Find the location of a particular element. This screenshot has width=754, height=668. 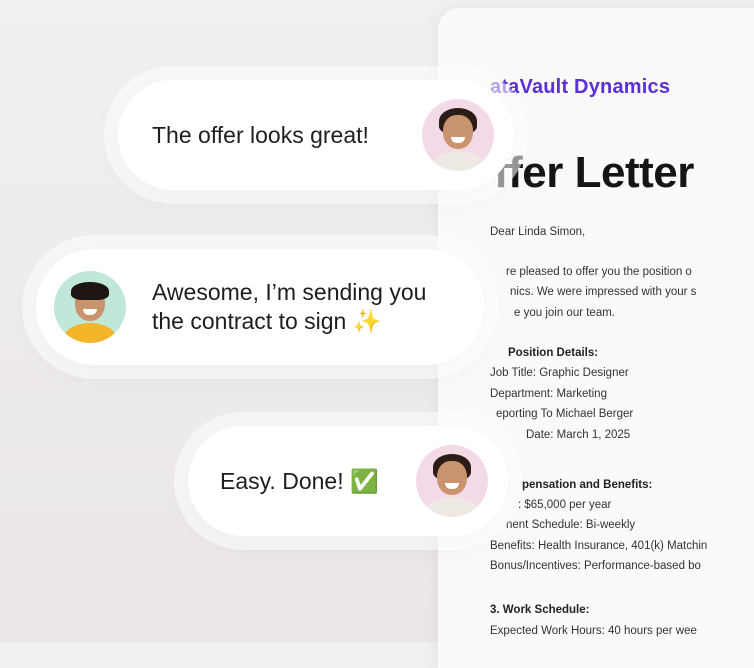

department-line: Department: Marketing is located at coordinates (548, 394).